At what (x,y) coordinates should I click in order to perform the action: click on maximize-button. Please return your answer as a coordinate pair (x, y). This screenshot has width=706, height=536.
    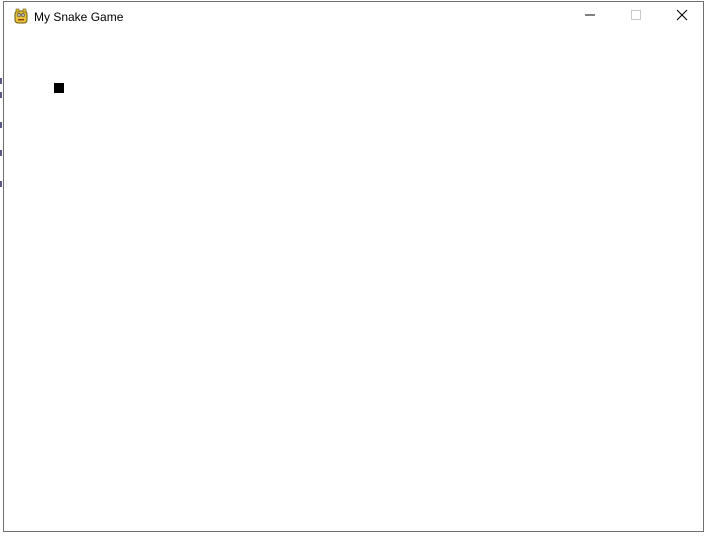
    Looking at the image, I should click on (636, 17).